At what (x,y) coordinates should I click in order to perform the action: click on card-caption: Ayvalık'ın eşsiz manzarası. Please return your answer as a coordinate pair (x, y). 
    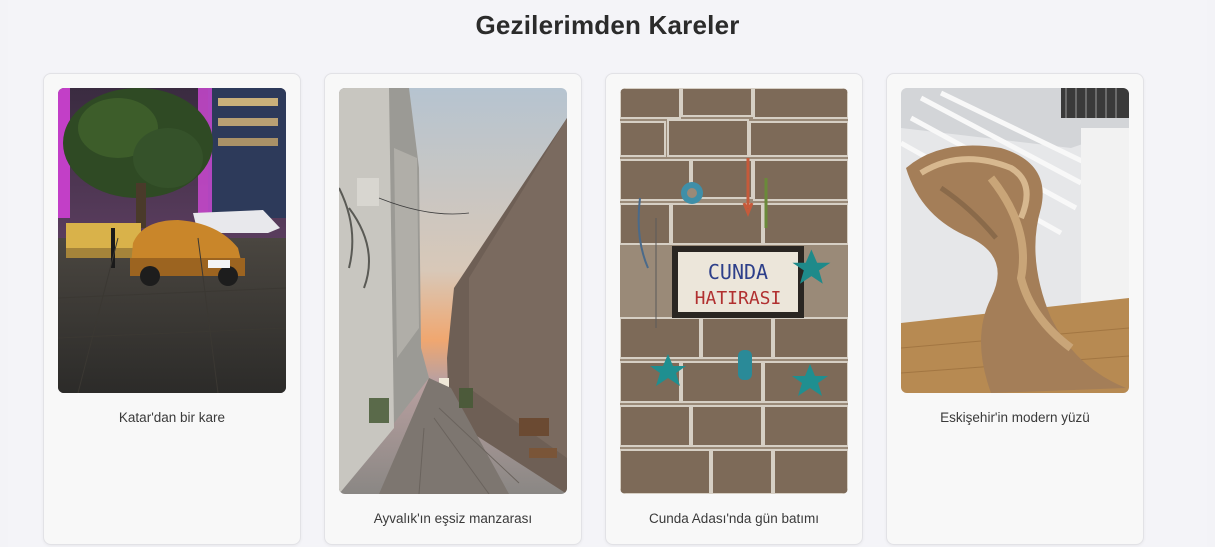
    Looking at the image, I should click on (453, 518).